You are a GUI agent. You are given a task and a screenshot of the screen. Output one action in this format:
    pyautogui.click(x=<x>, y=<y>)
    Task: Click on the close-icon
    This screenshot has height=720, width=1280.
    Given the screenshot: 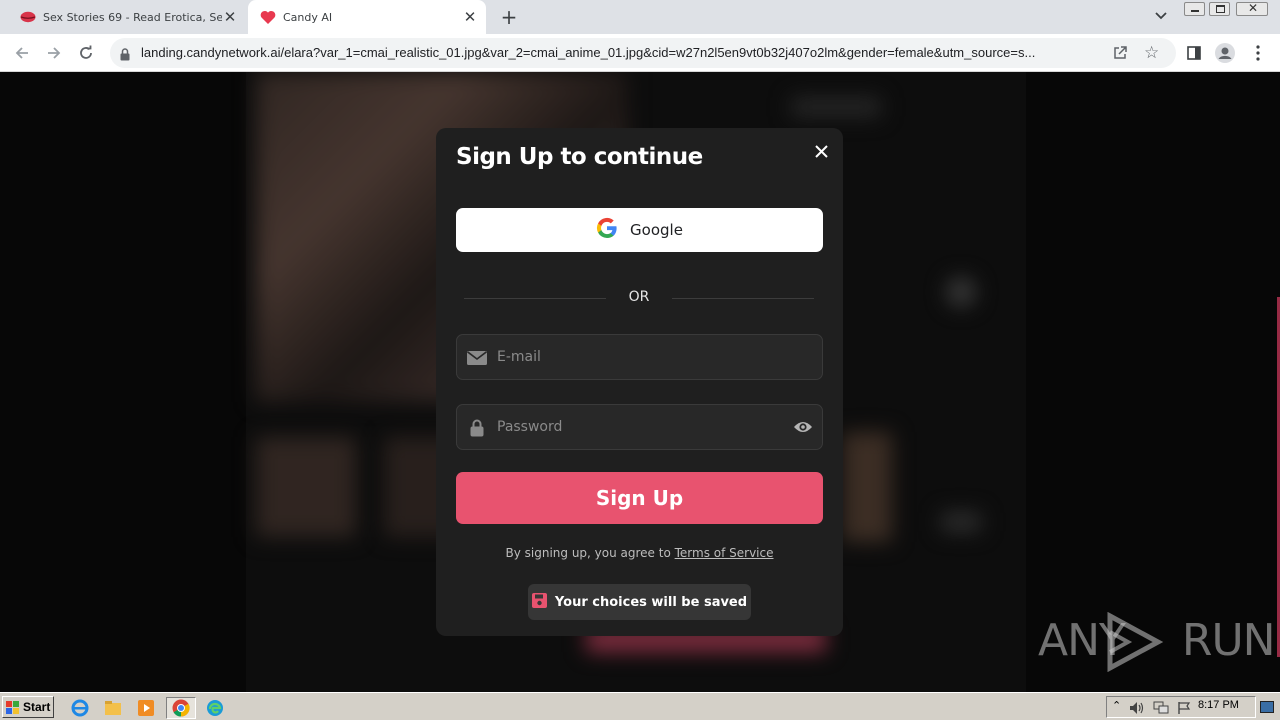 What is the action you would take?
    pyautogui.click(x=821, y=151)
    